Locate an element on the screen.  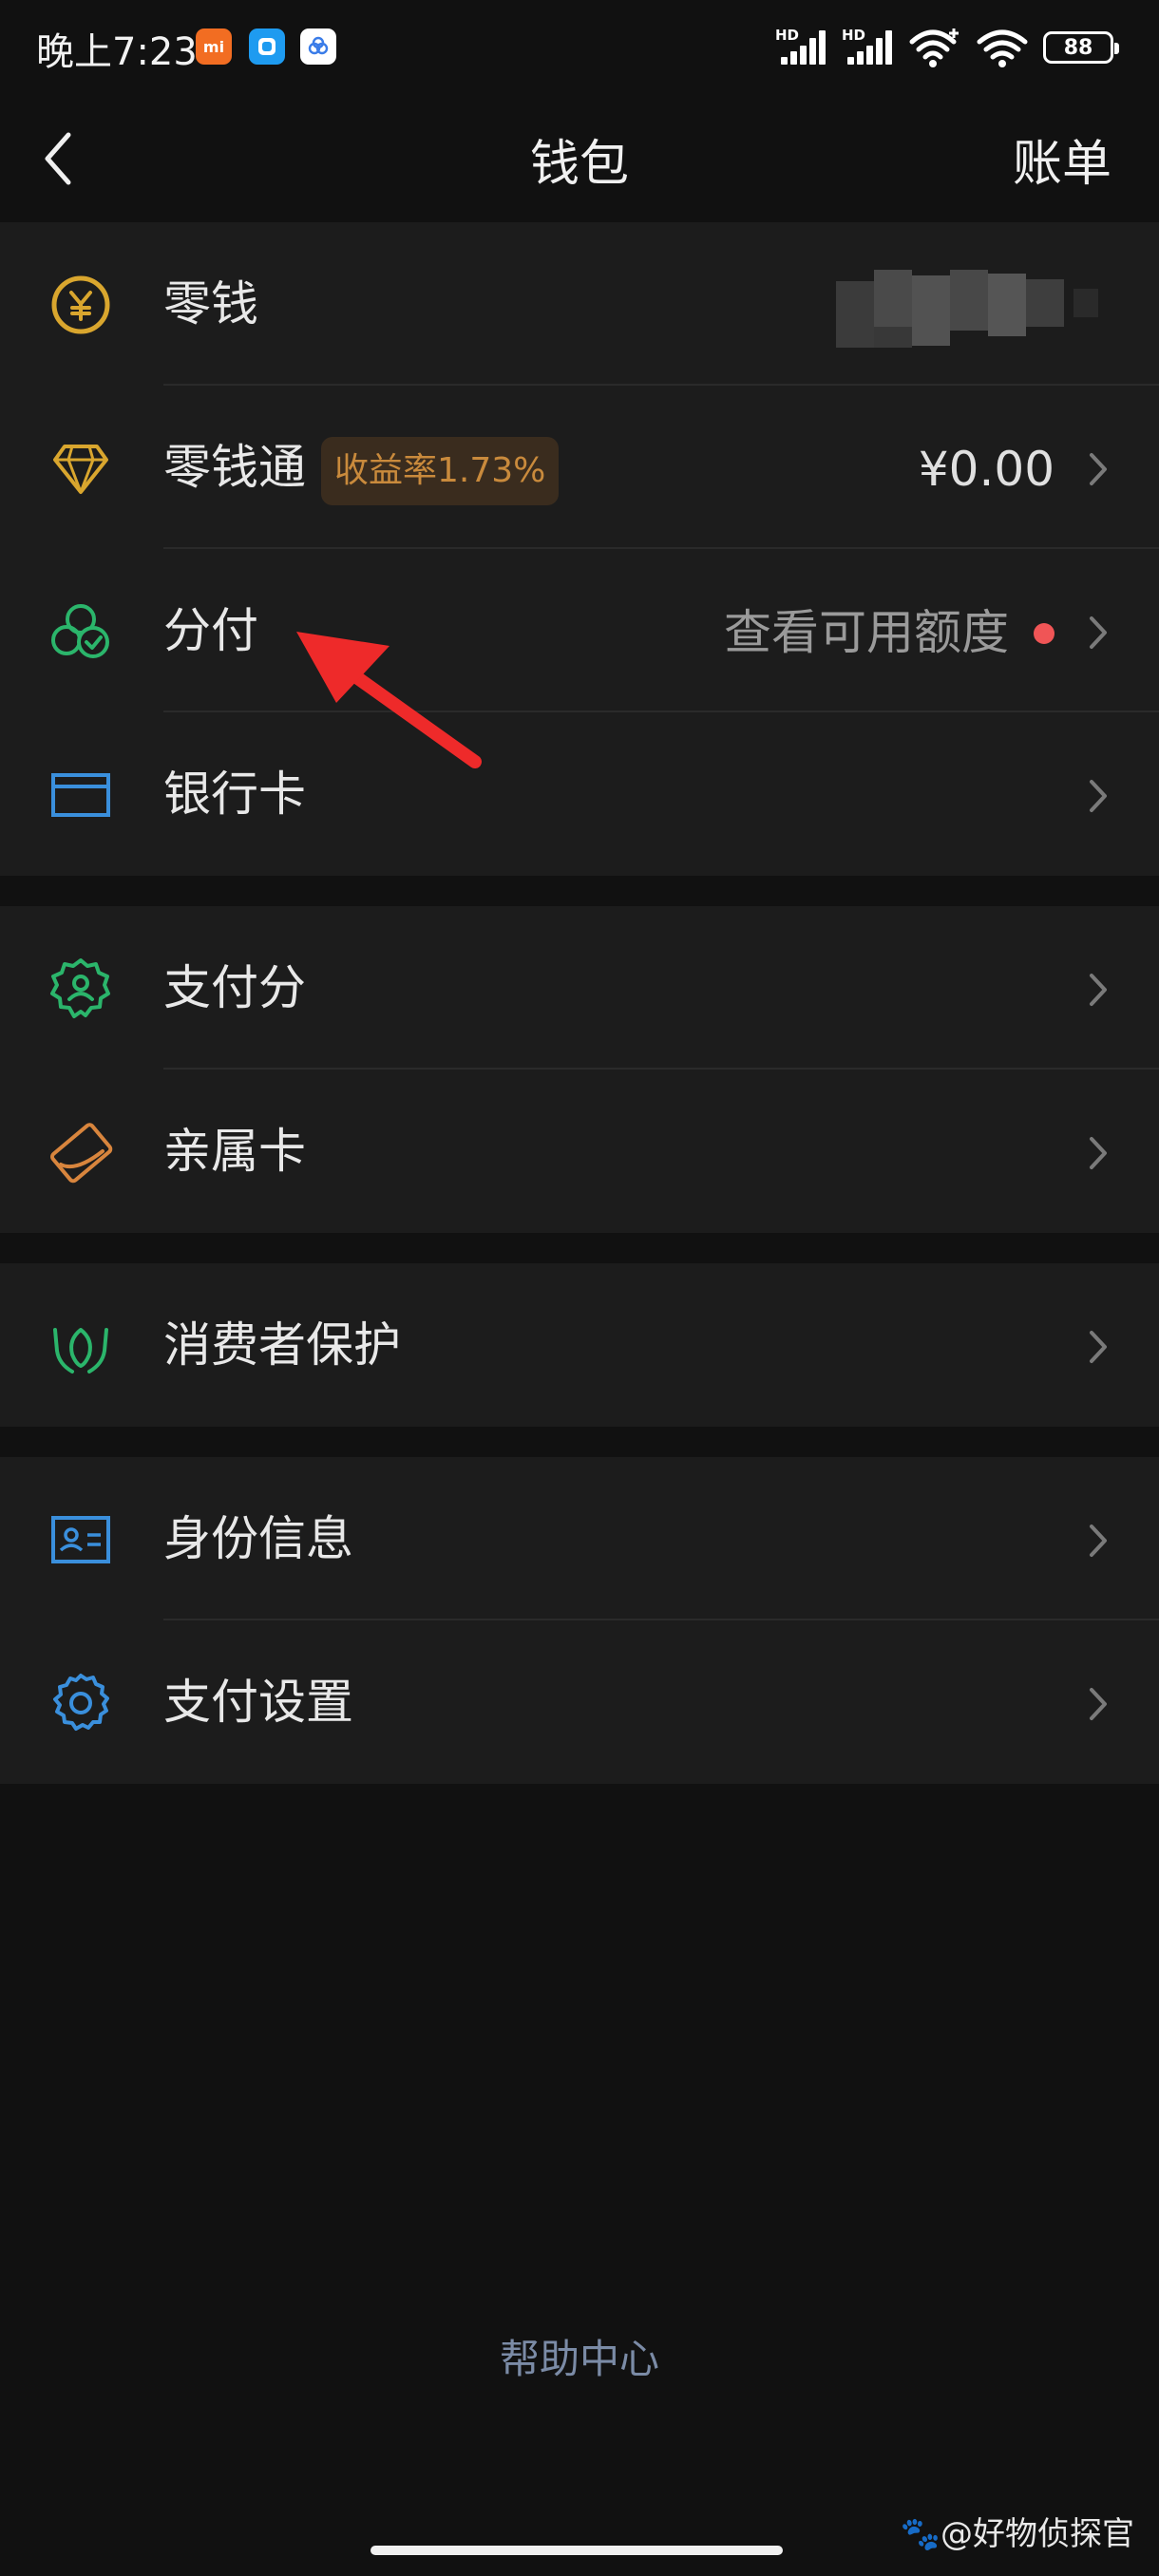
row-change: 零钱 is located at coordinates (579, 304).